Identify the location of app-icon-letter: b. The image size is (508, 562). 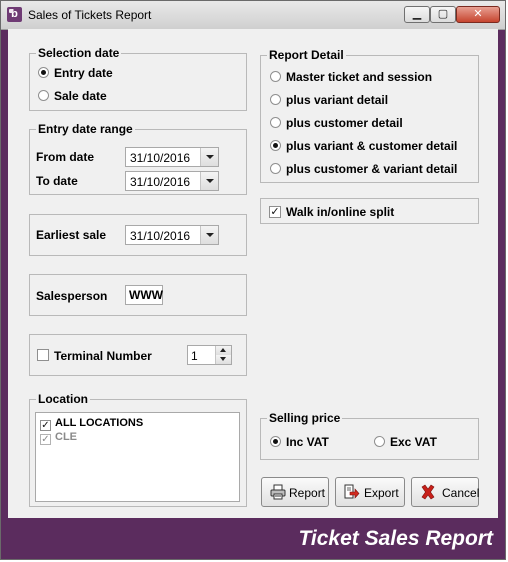
(14, 14).